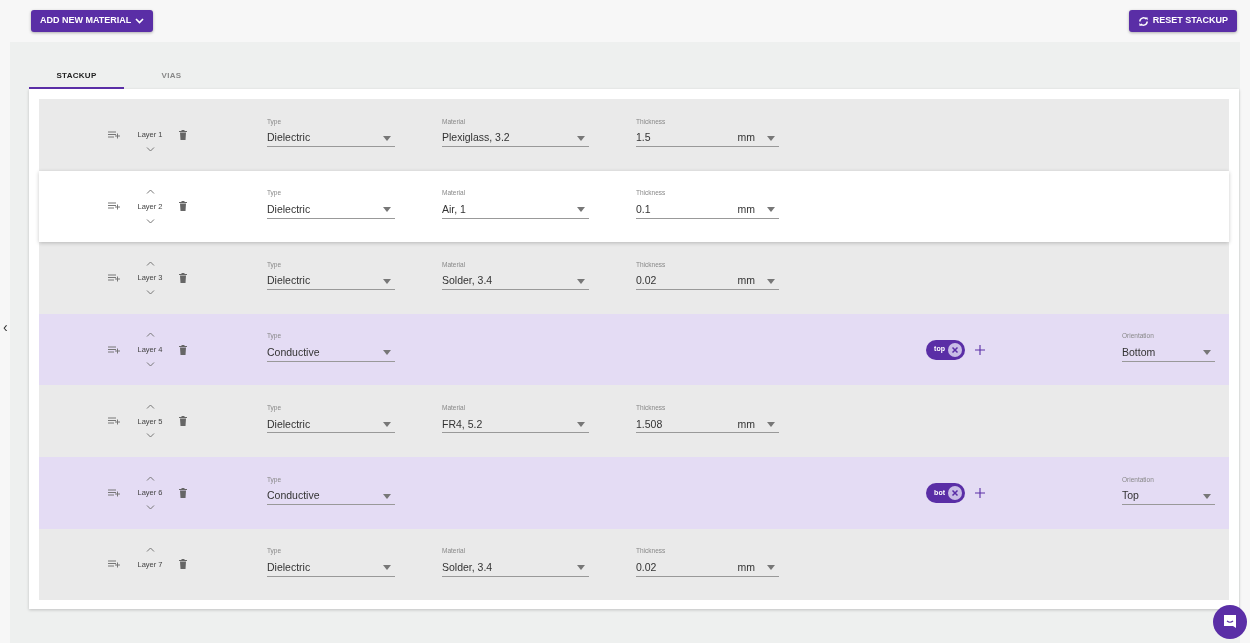  I want to click on select-field: Top, so click(1168, 496).